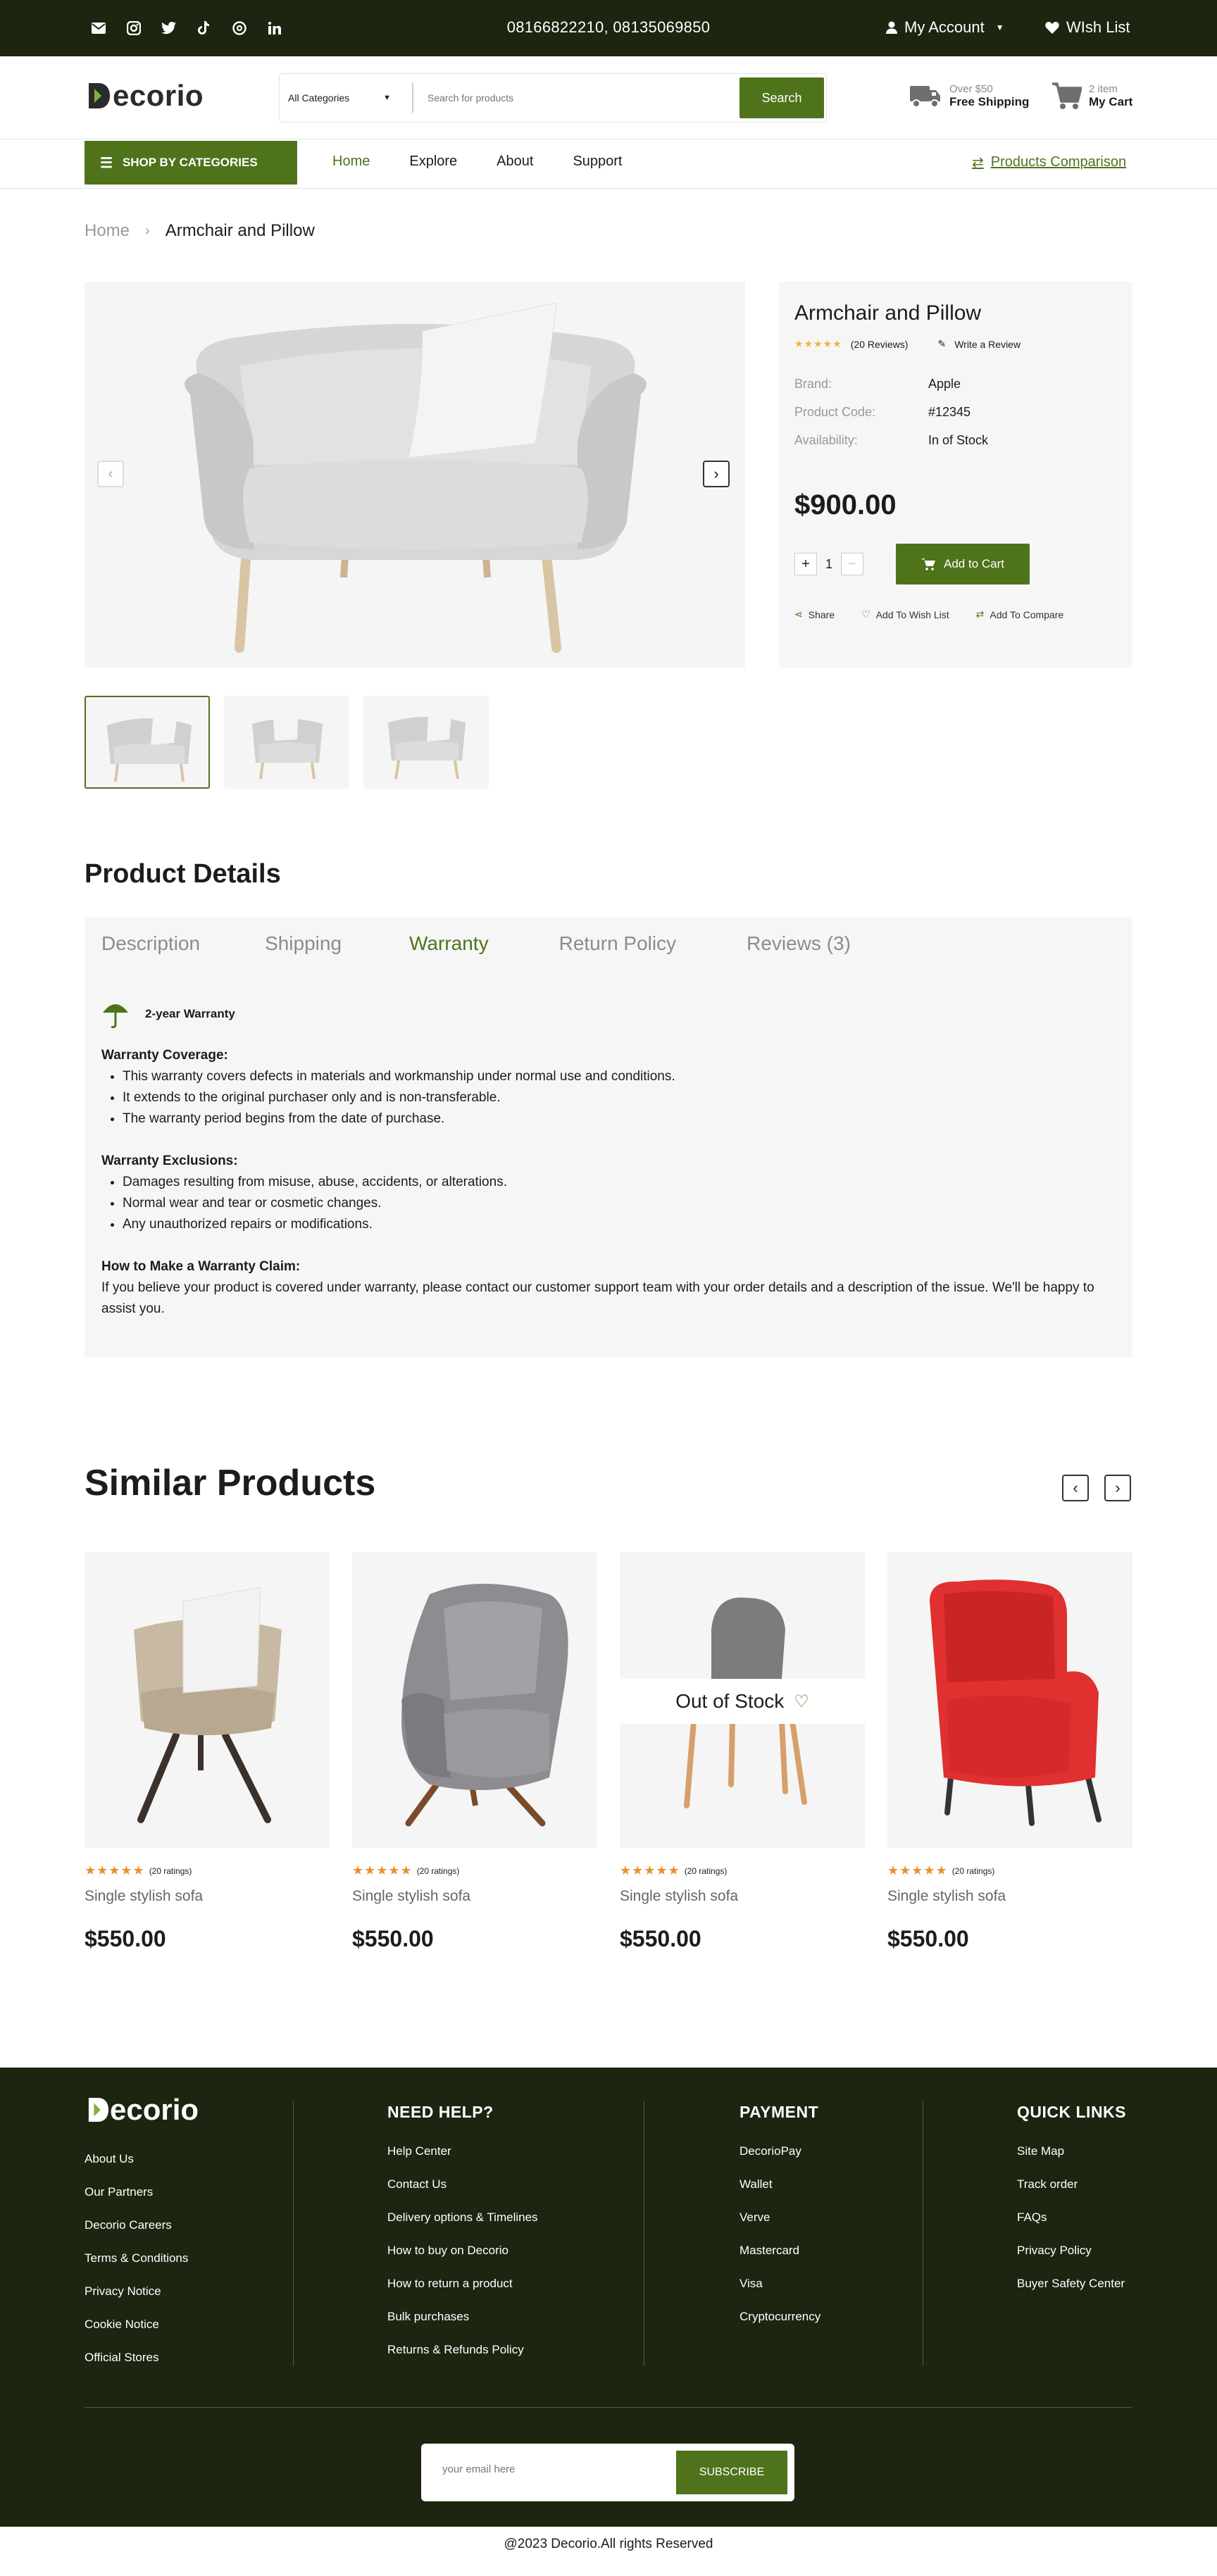 The width and height of the screenshot is (1217, 2576). Describe the element at coordinates (828, 564) in the screenshot. I see `quantity-value: 1` at that location.